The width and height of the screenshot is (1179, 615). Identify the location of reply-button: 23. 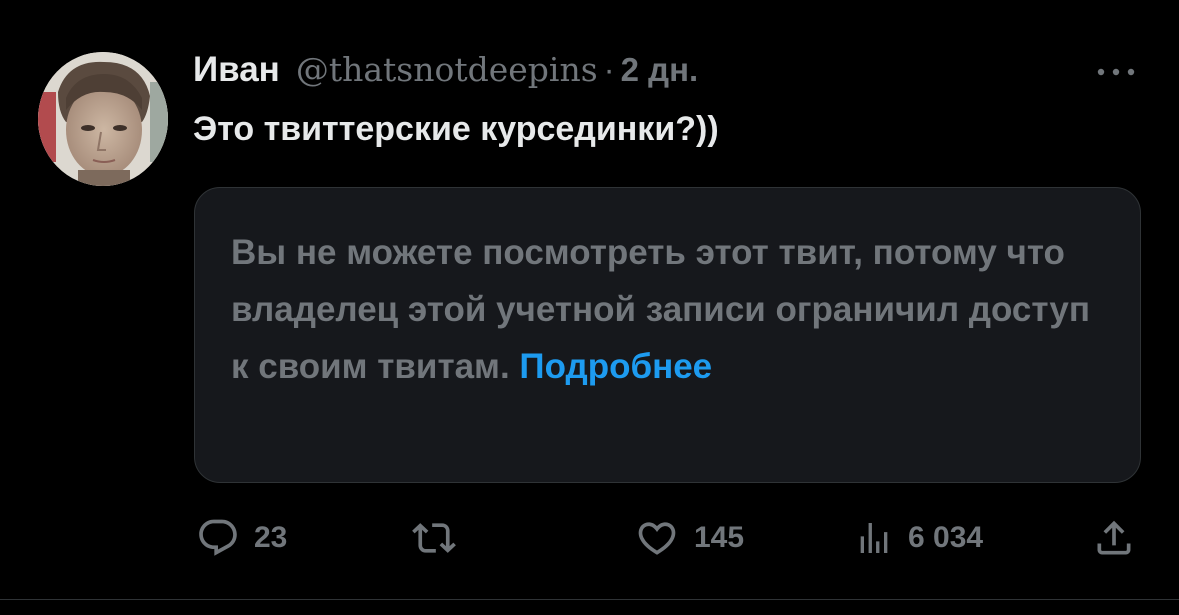
(241, 538).